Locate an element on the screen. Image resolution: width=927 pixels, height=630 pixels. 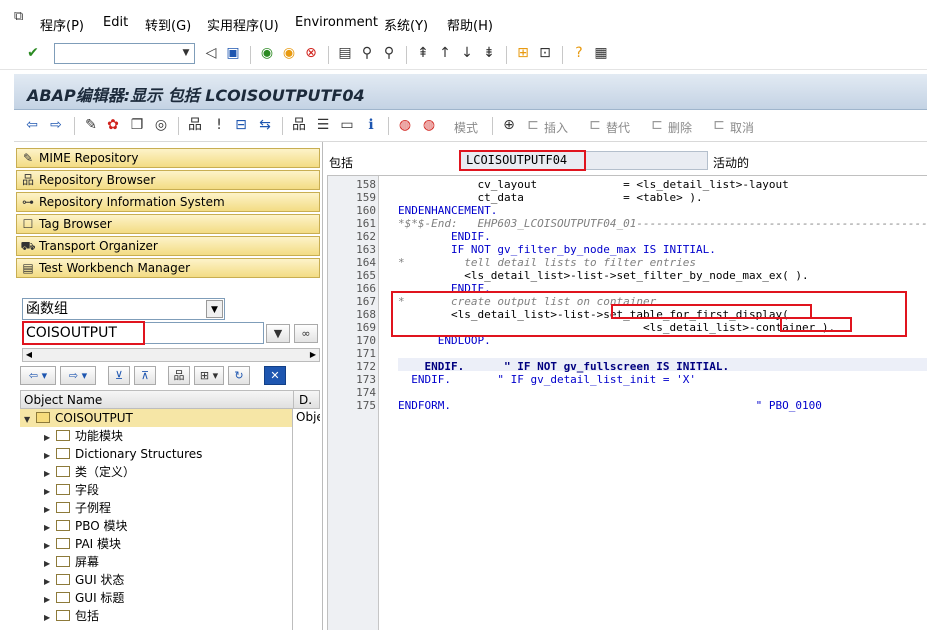
nav-tag-browser: ☐ Tag Browser is located at coordinates (168, 224).